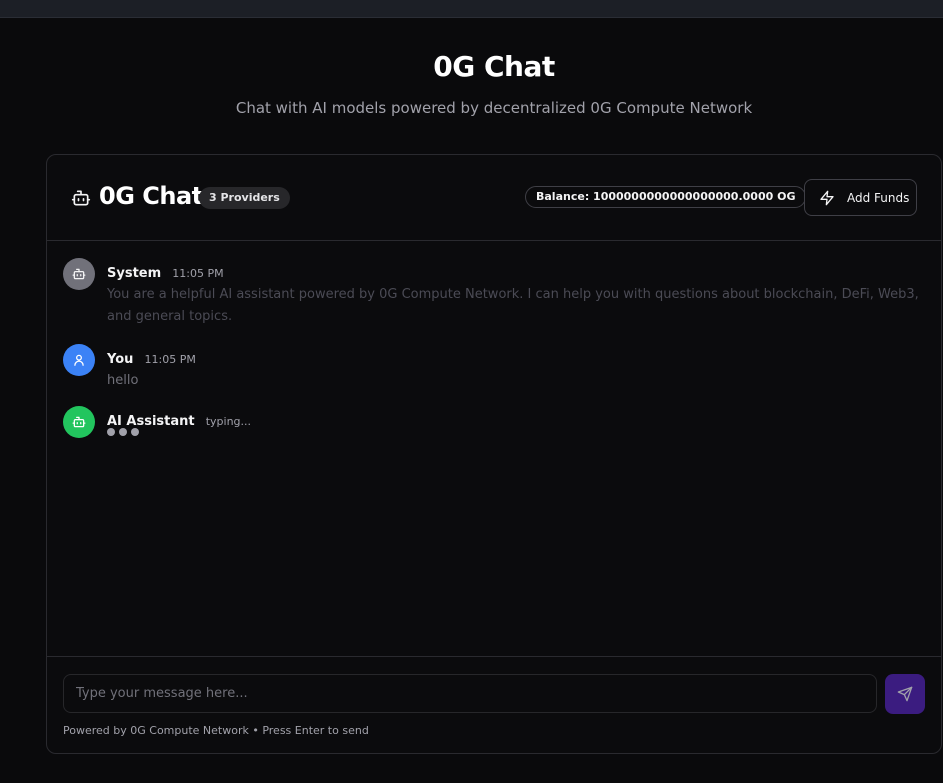 The width and height of the screenshot is (943, 783). Describe the element at coordinates (827, 197) in the screenshot. I see `zap-icon` at that location.